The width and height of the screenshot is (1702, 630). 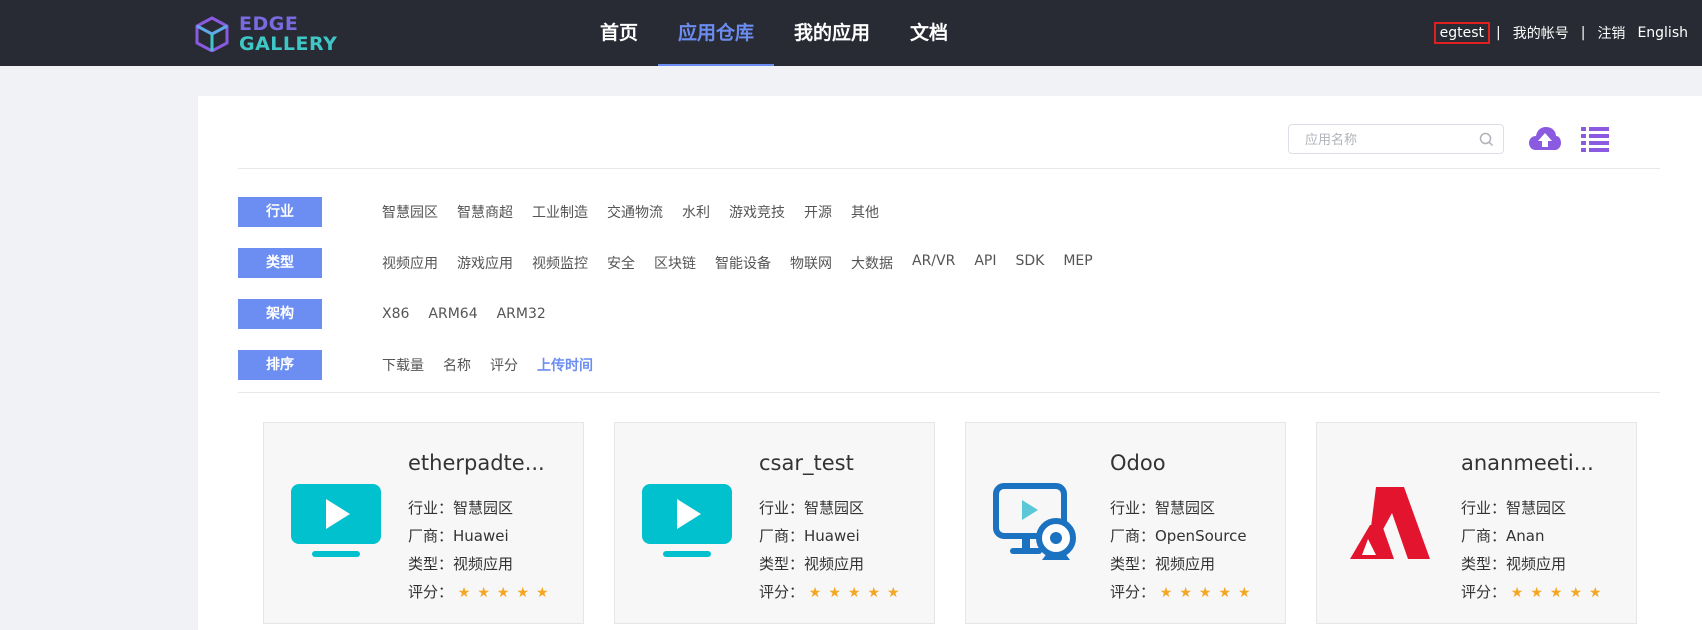 What do you see at coordinates (818, 212) in the screenshot?
I see `filter-option: 开源` at bounding box center [818, 212].